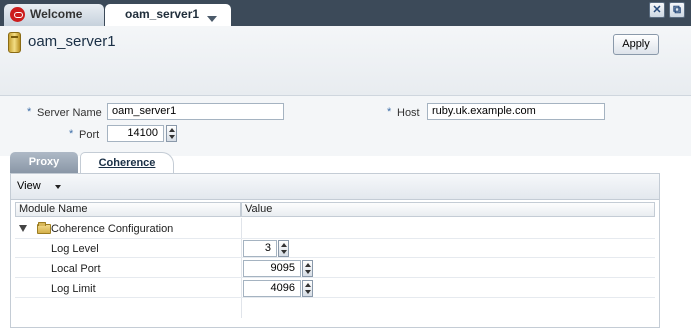 This screenshot has width=691, height=328. I want to click on log-limit-field: 4096, so click(272, 288).